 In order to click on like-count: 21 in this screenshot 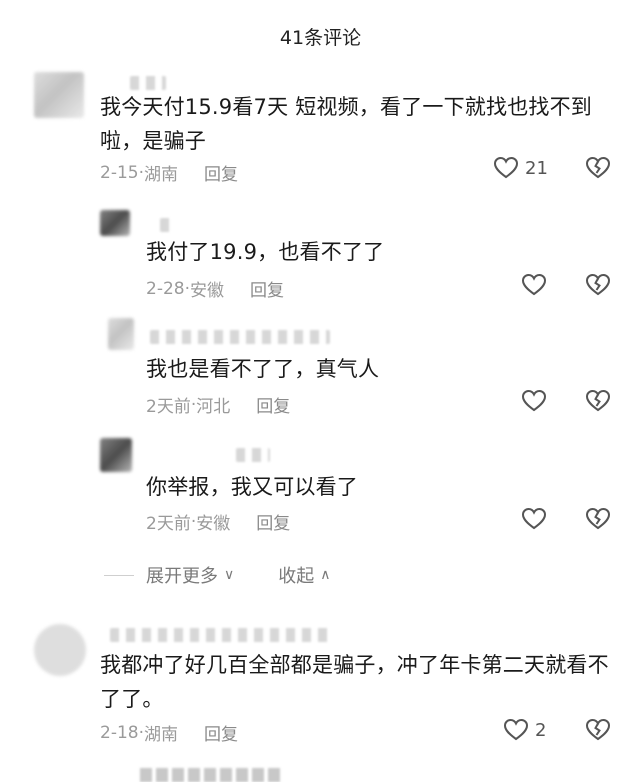, I will do `click(536, 168)`.